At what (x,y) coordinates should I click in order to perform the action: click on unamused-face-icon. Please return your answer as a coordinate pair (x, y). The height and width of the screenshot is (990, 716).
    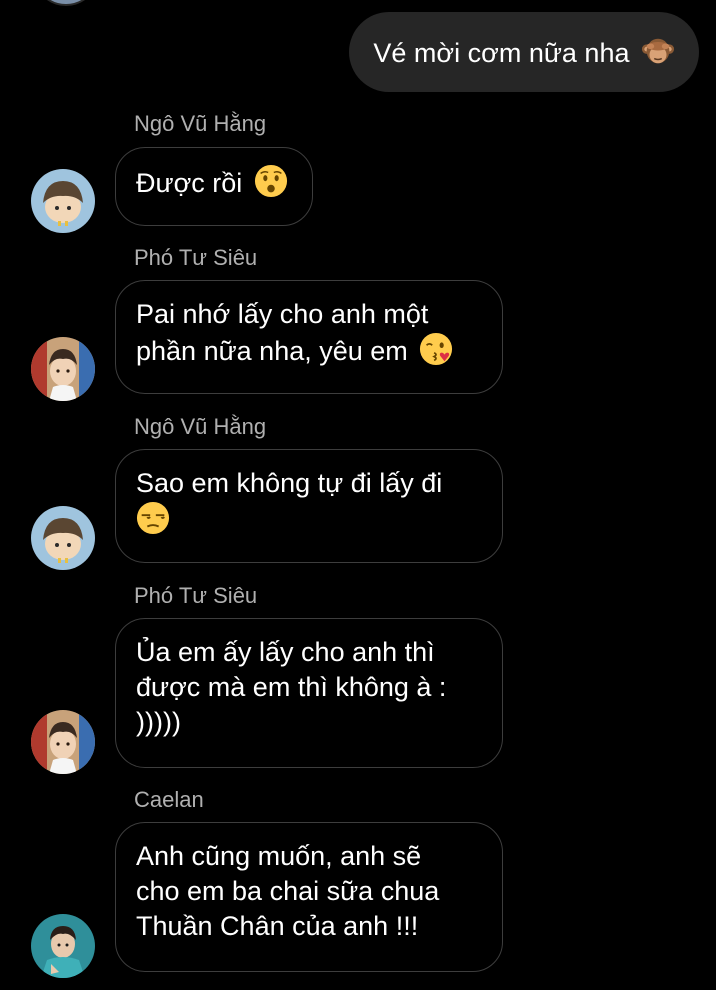
    Looking at the image, I should click on (153, 518).